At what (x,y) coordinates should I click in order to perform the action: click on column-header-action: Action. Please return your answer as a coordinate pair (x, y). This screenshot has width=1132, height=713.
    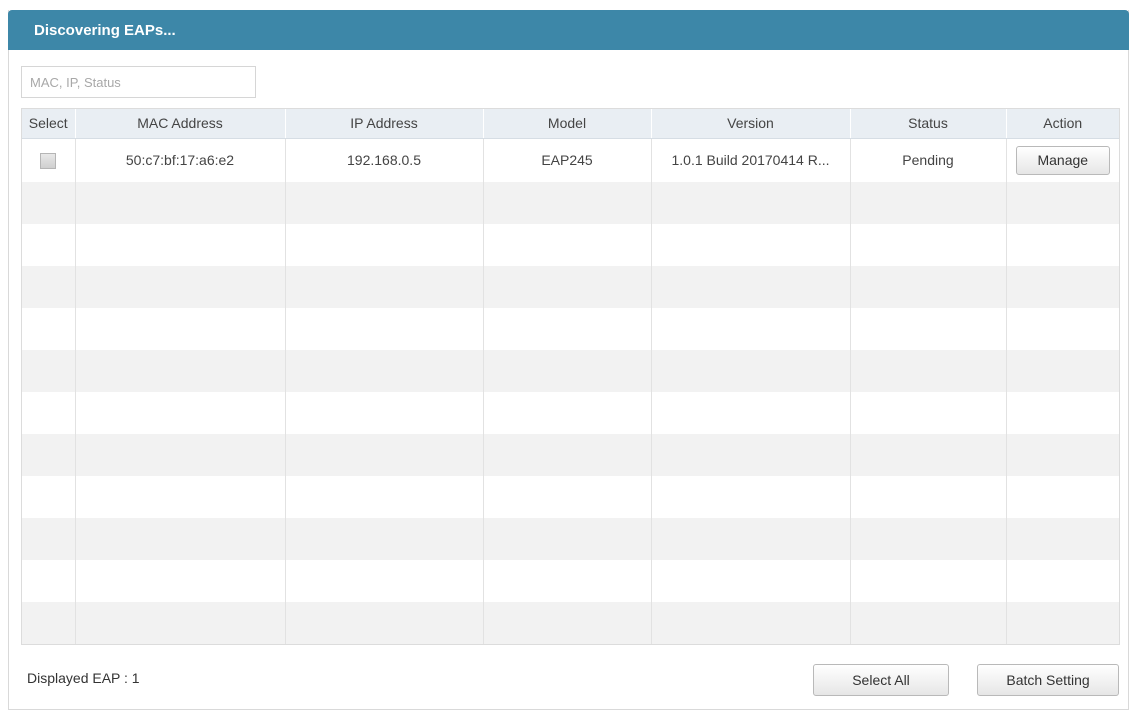
    Looking at the image, I should click on (1062, 124).